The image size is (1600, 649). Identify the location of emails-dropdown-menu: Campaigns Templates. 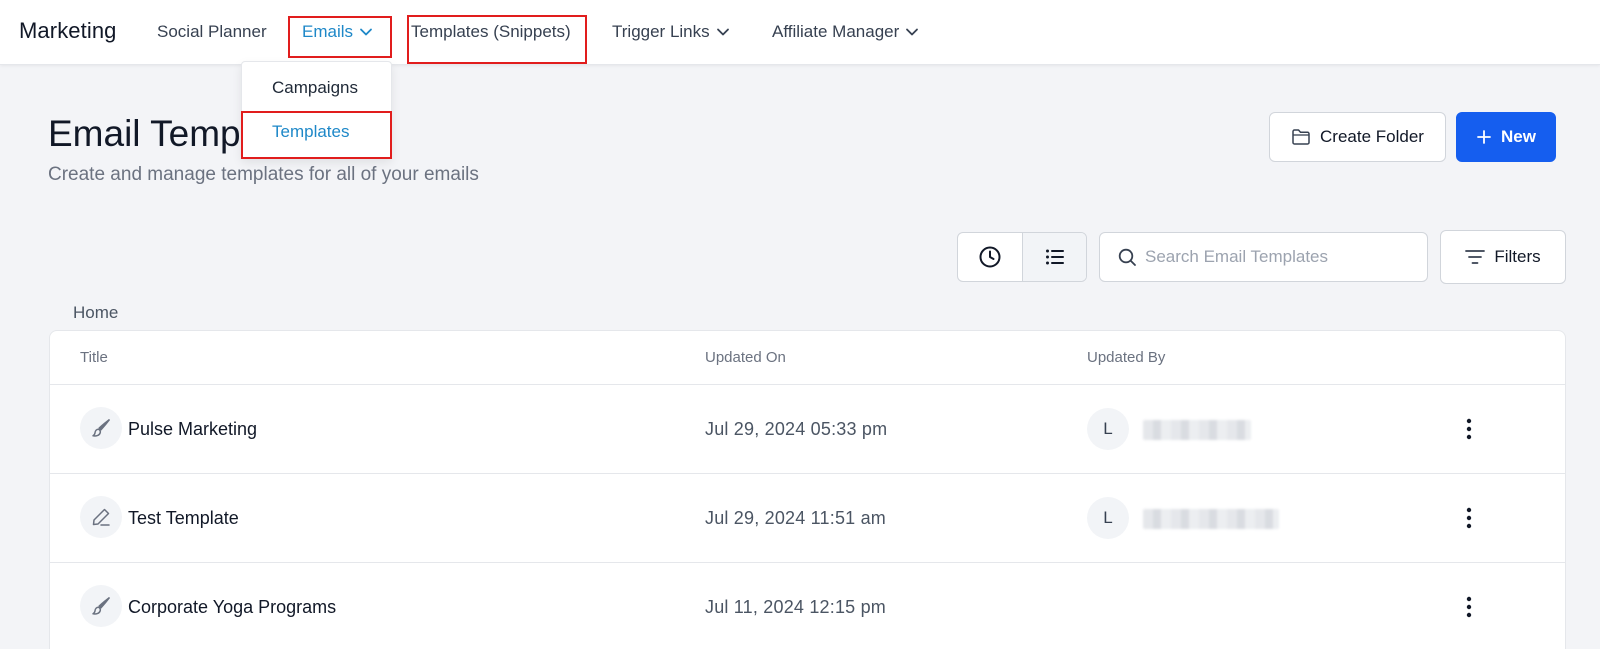
(316, 110).